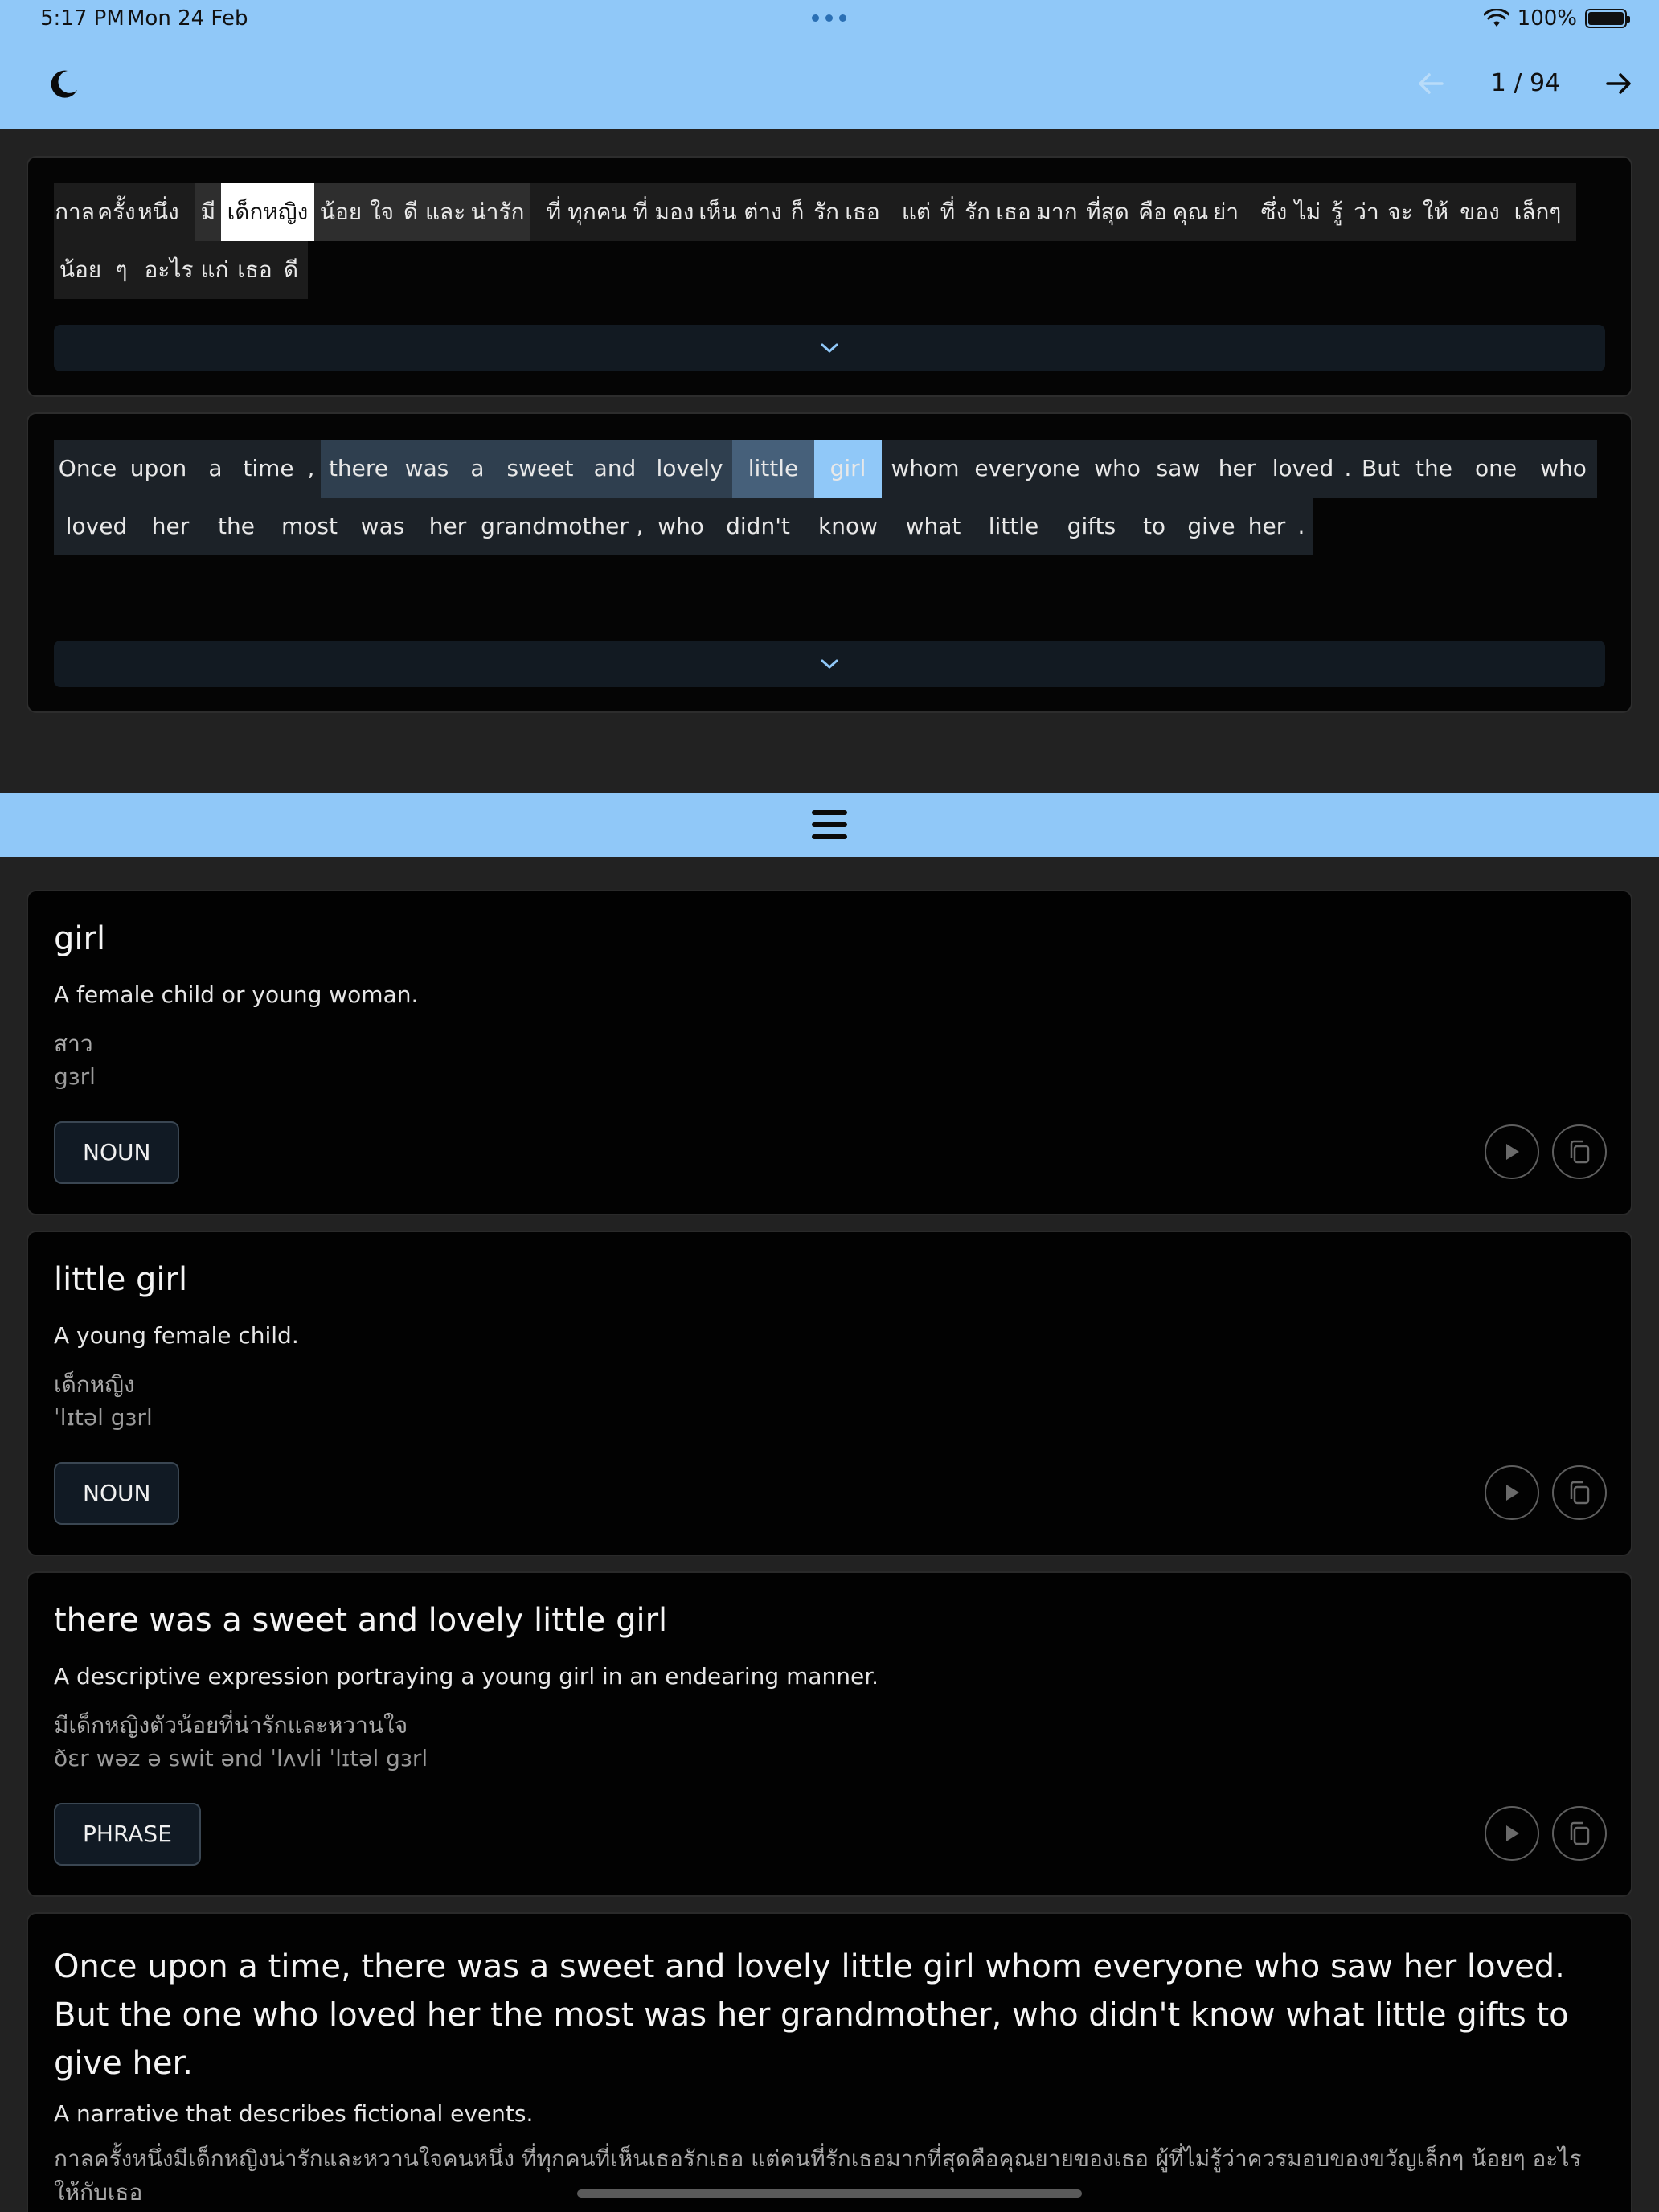  What do you see at coordinates (267, 212) in the screenshot?
I see `thai-token: เด็กหญิง` at bounding box center [267, 212].